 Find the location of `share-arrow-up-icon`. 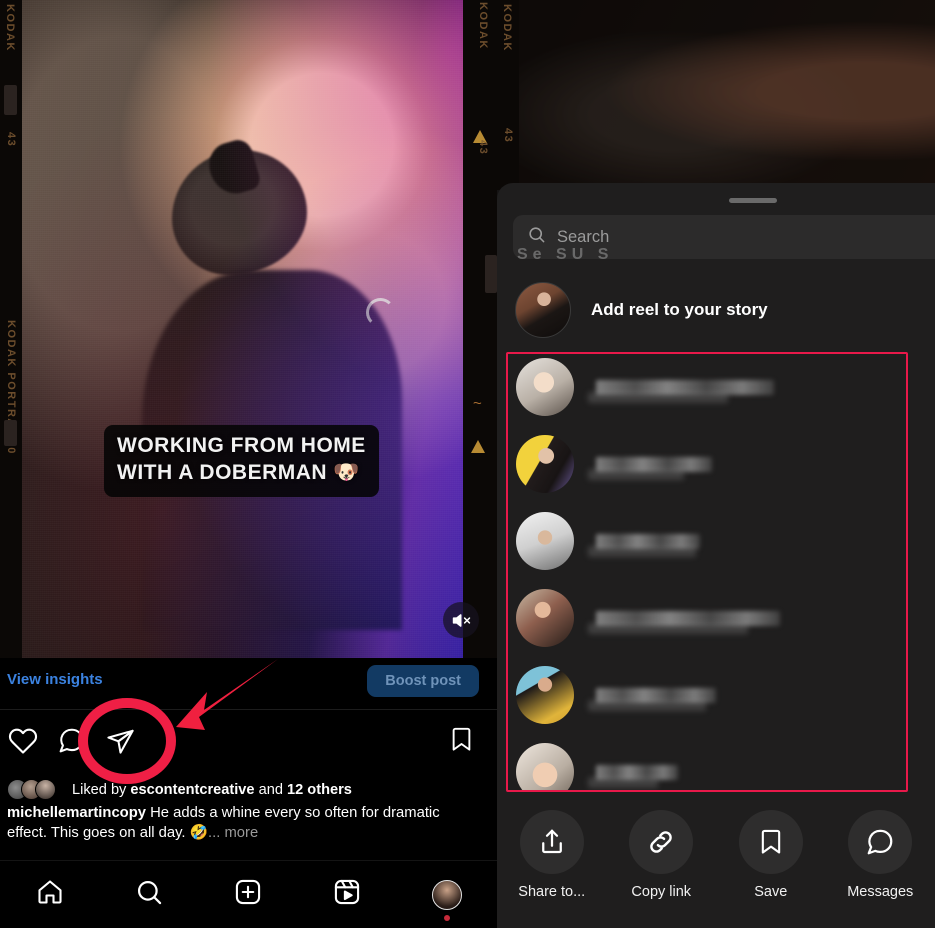

share-arrow-up-icon is located at coordinates (551, 842).